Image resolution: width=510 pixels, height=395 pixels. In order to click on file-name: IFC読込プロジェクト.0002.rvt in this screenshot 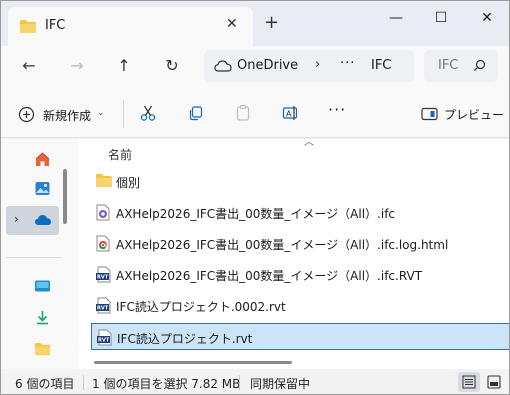, I will do `click(201, 307)`.